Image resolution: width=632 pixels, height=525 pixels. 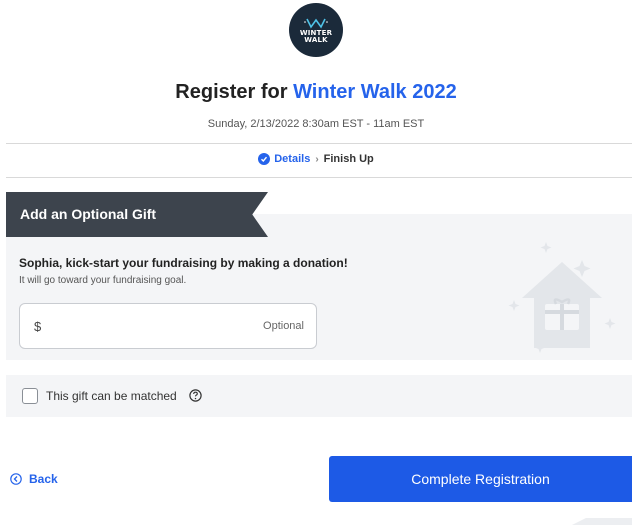 What do you see at coordinates (348, 159) in the screenshot?
I see `step-finish-up: Finish Up` at bounding box center [348, 159].